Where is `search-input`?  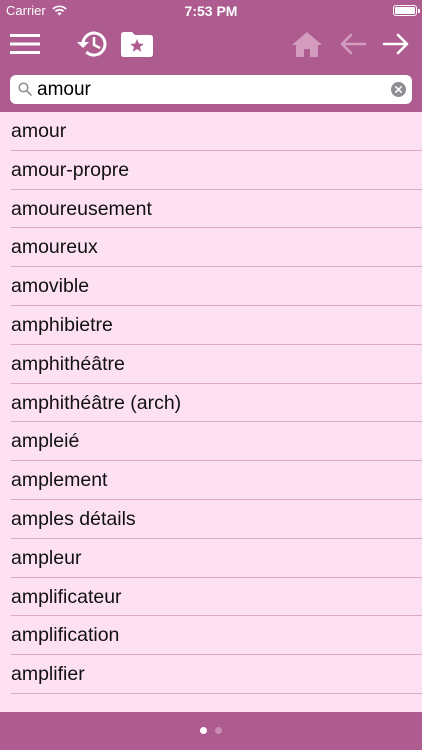 search-input is located at coordinates (207, 89).